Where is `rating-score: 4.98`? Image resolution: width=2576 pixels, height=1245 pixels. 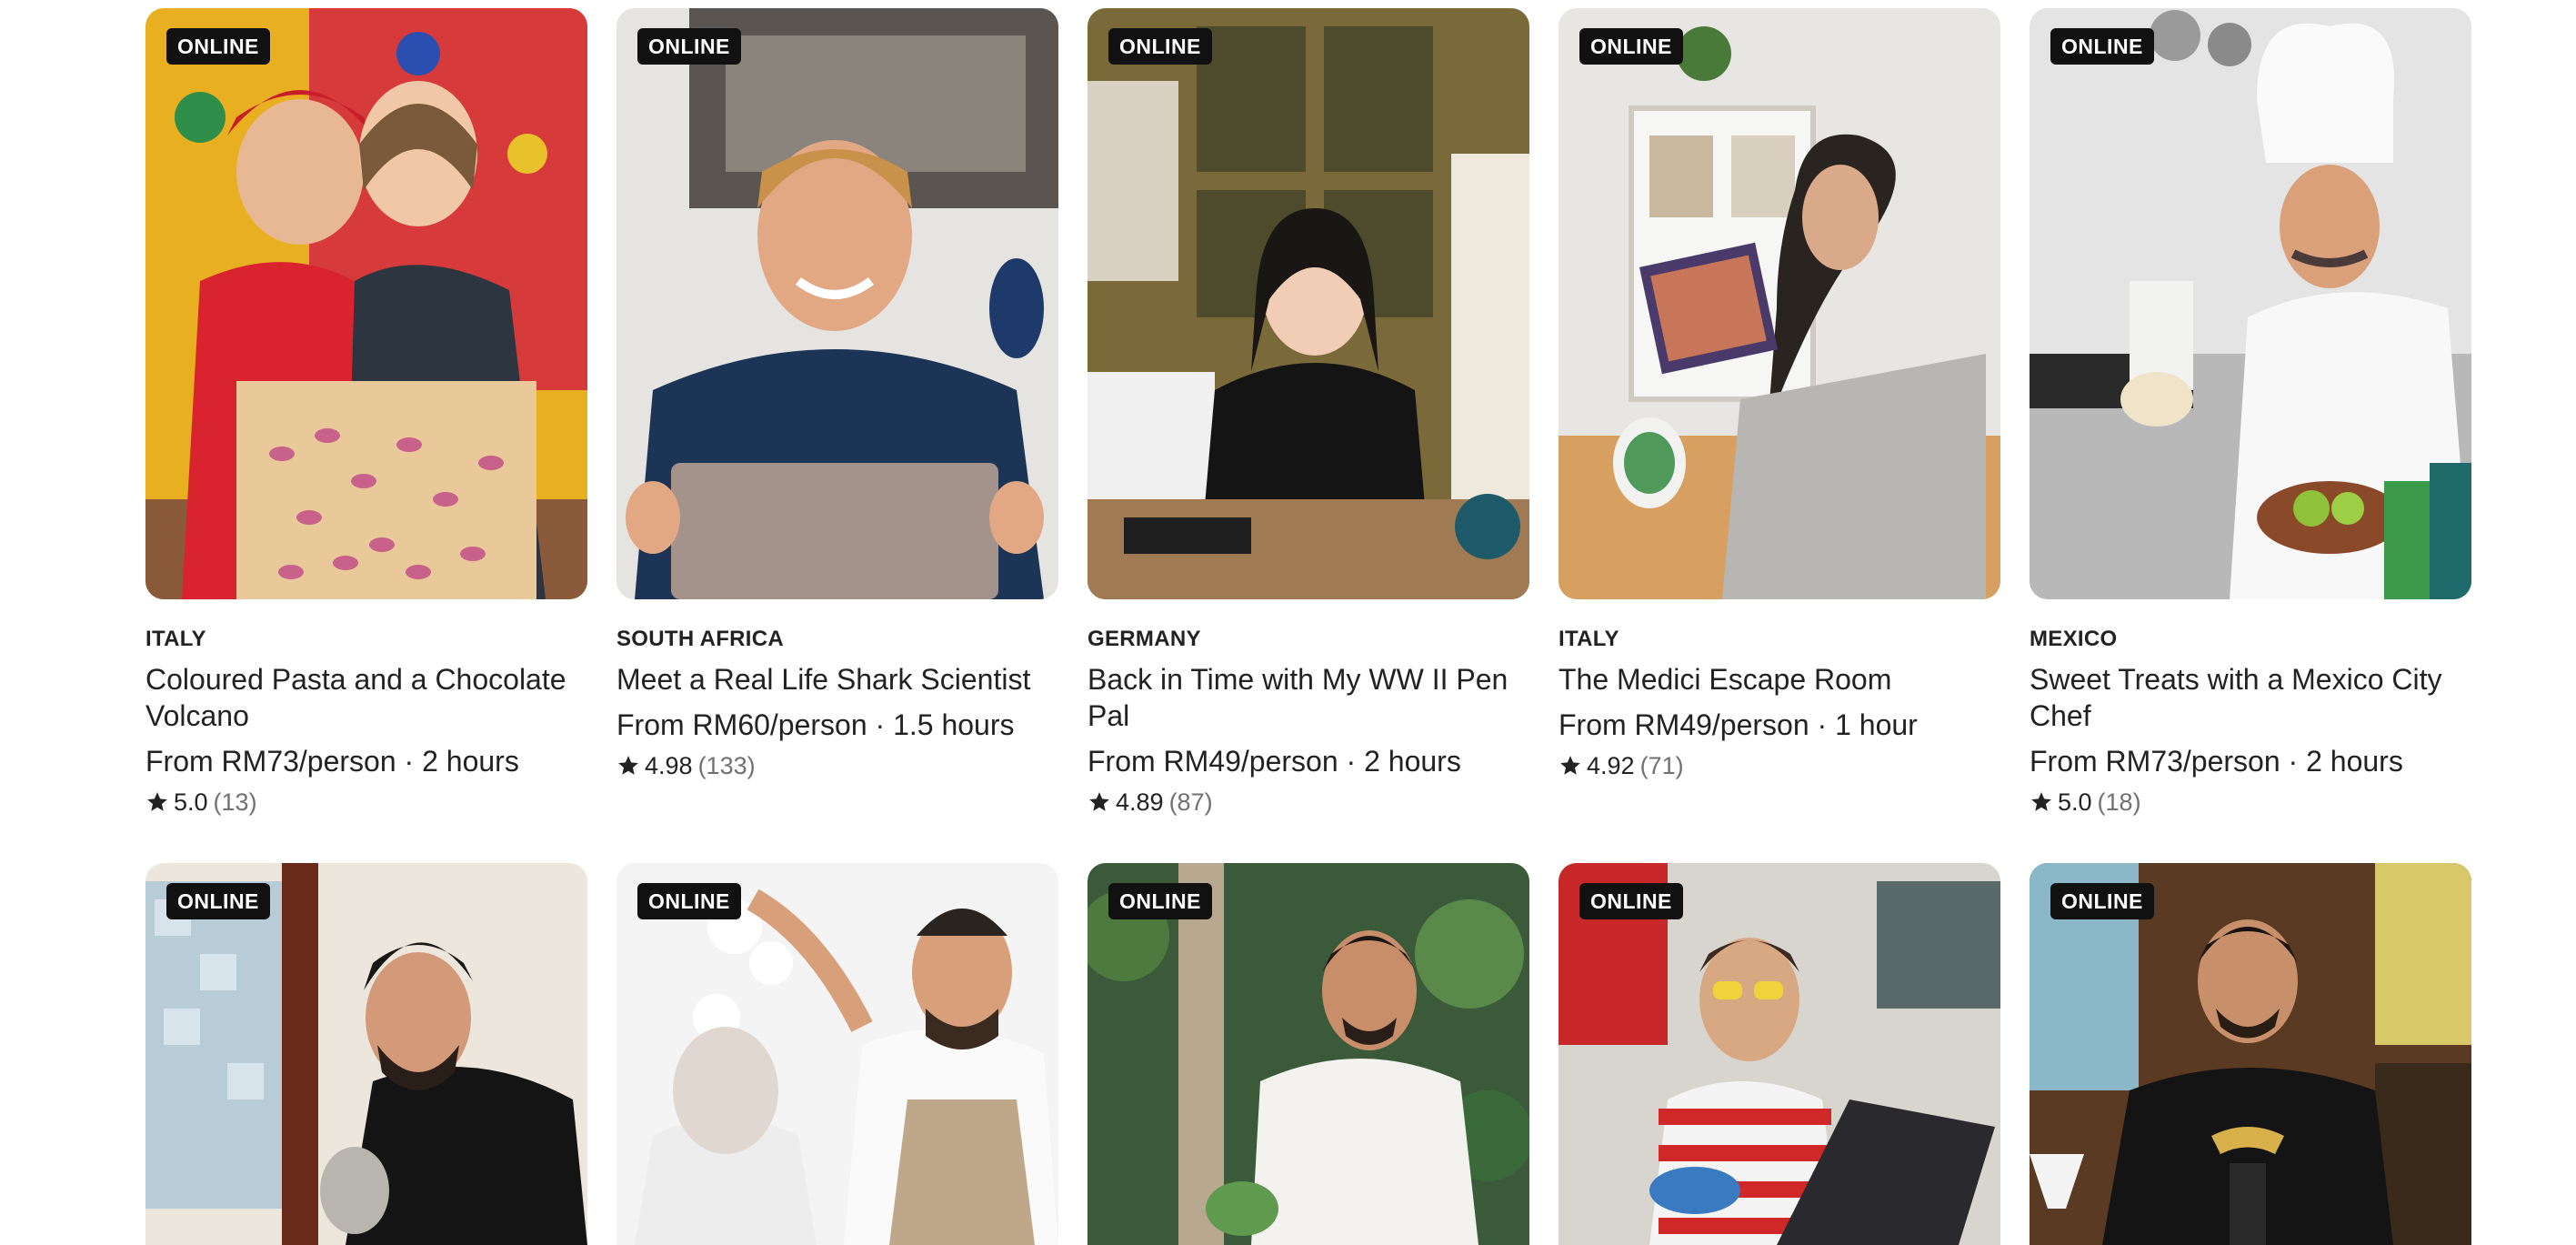
rating-score: 4.98 is located at coordinates (669, 765).